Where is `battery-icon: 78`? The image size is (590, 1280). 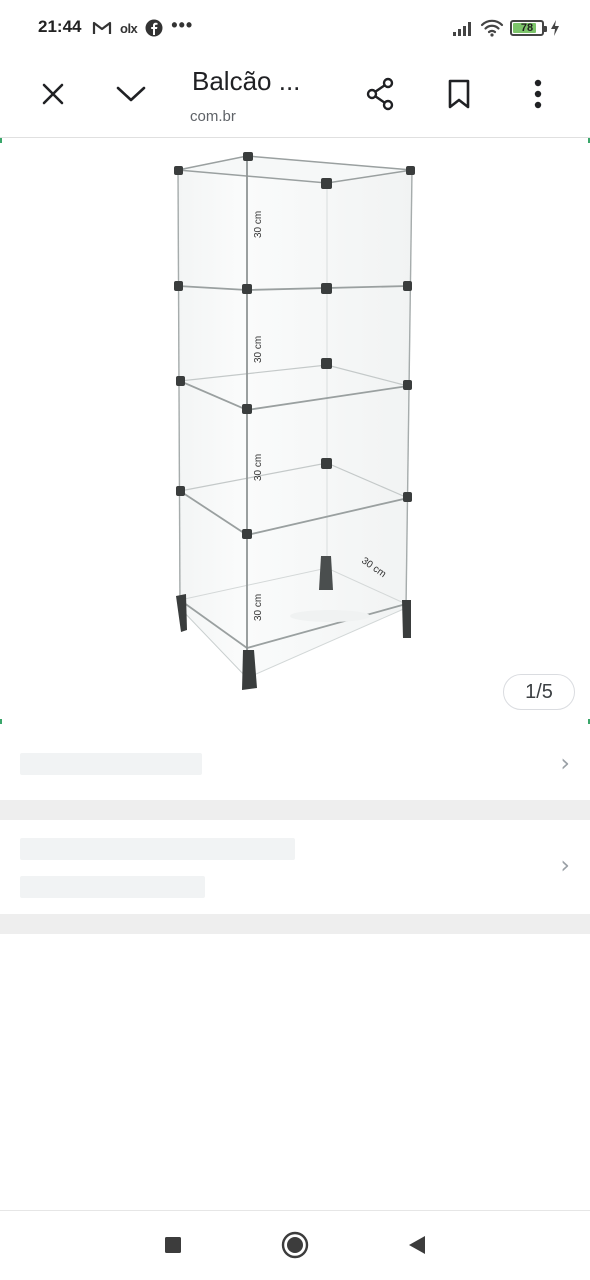
battery-icon: 78 is located at coordinates (528, 28).